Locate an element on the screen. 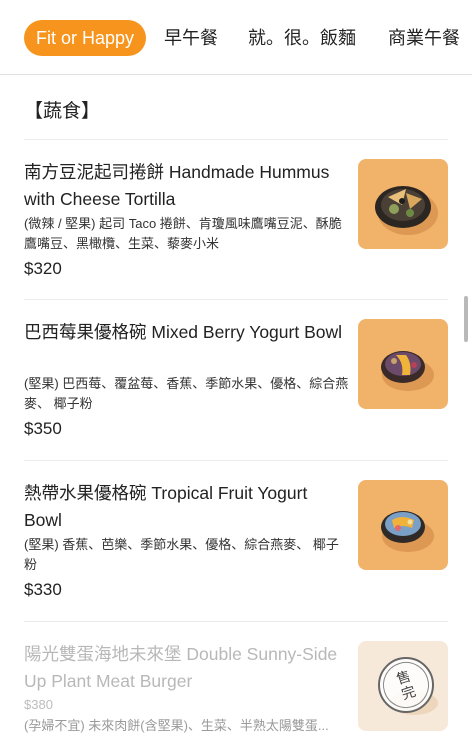 The height and width of the screenshot is (750, 472). sold-out-stamp: 售 完 is located at coordinates (406, 685).